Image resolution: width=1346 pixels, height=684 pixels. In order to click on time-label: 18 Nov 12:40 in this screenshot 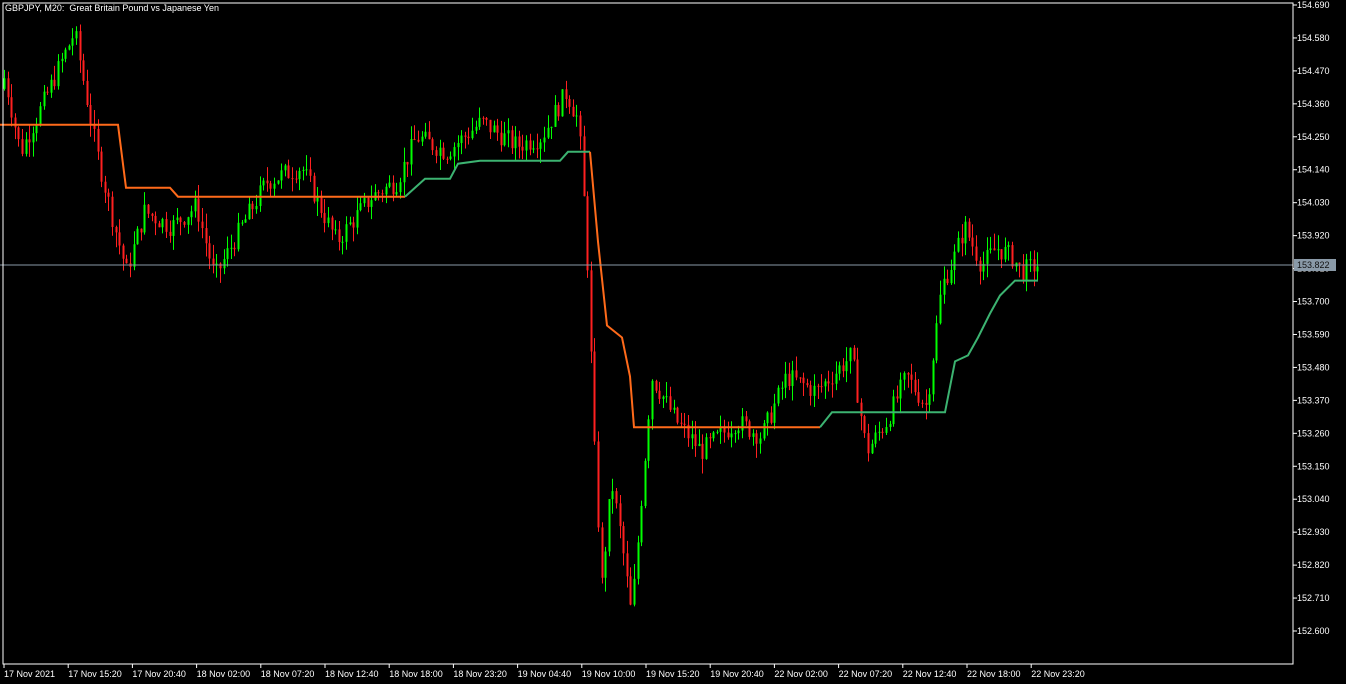, I will do `click(352, 674)`.